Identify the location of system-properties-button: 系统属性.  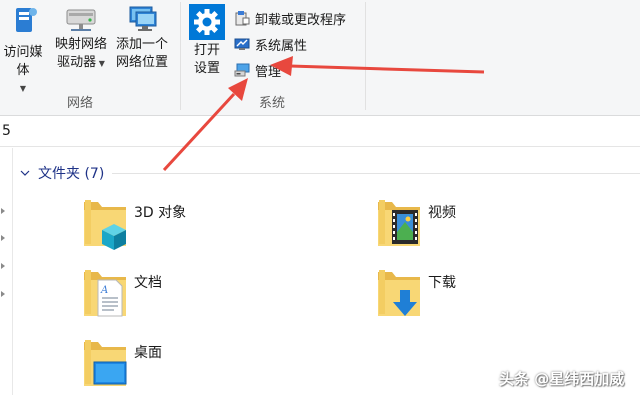
(270, 44).